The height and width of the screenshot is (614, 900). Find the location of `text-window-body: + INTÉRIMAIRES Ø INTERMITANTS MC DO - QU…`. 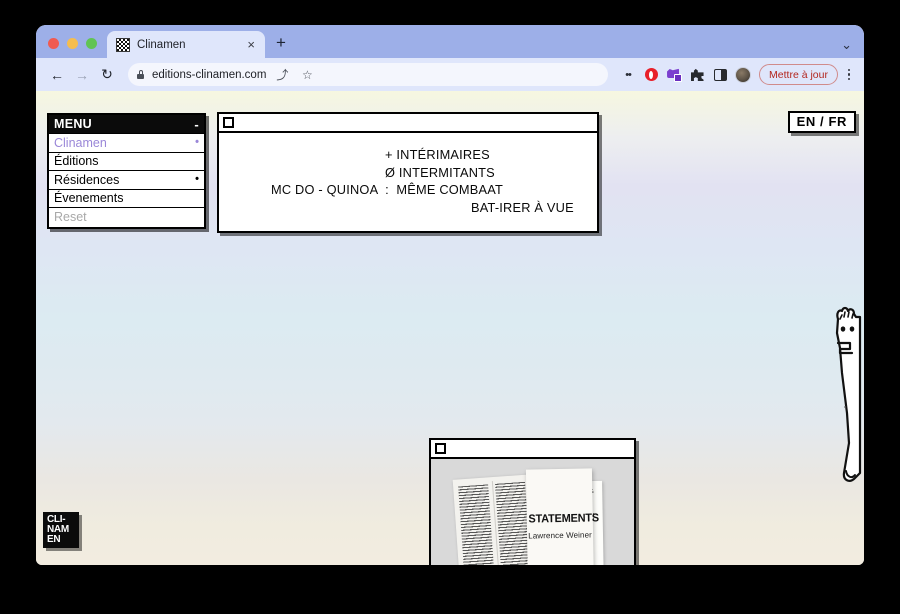

text-window-body: + INTÉRIMAIRES Ø INTERMITANTS MC DO - QU… is located at coordinates (408, 182).